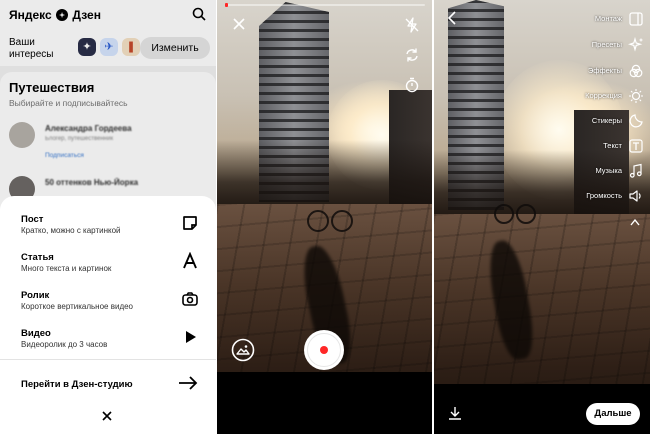  What do you see at coordinates (35, 295) in the screenshot?
I see `item-title: Ролик` at bounding box center [35, 295].